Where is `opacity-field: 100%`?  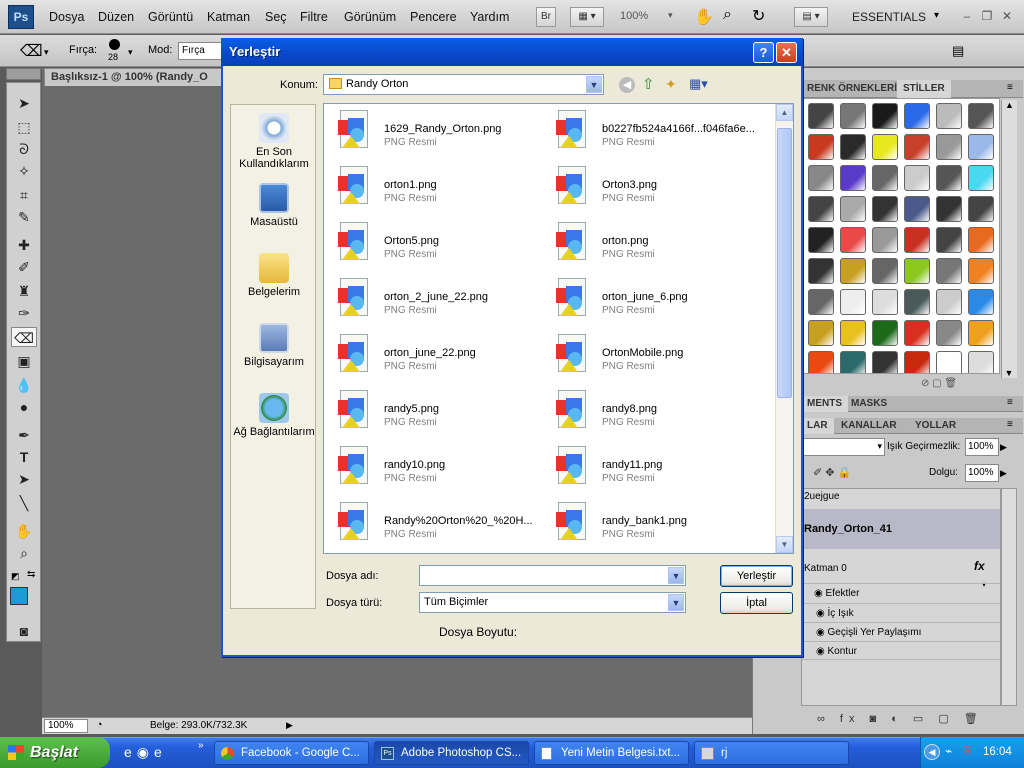
opacity-field: 100% is located at coordinates (982, 447).